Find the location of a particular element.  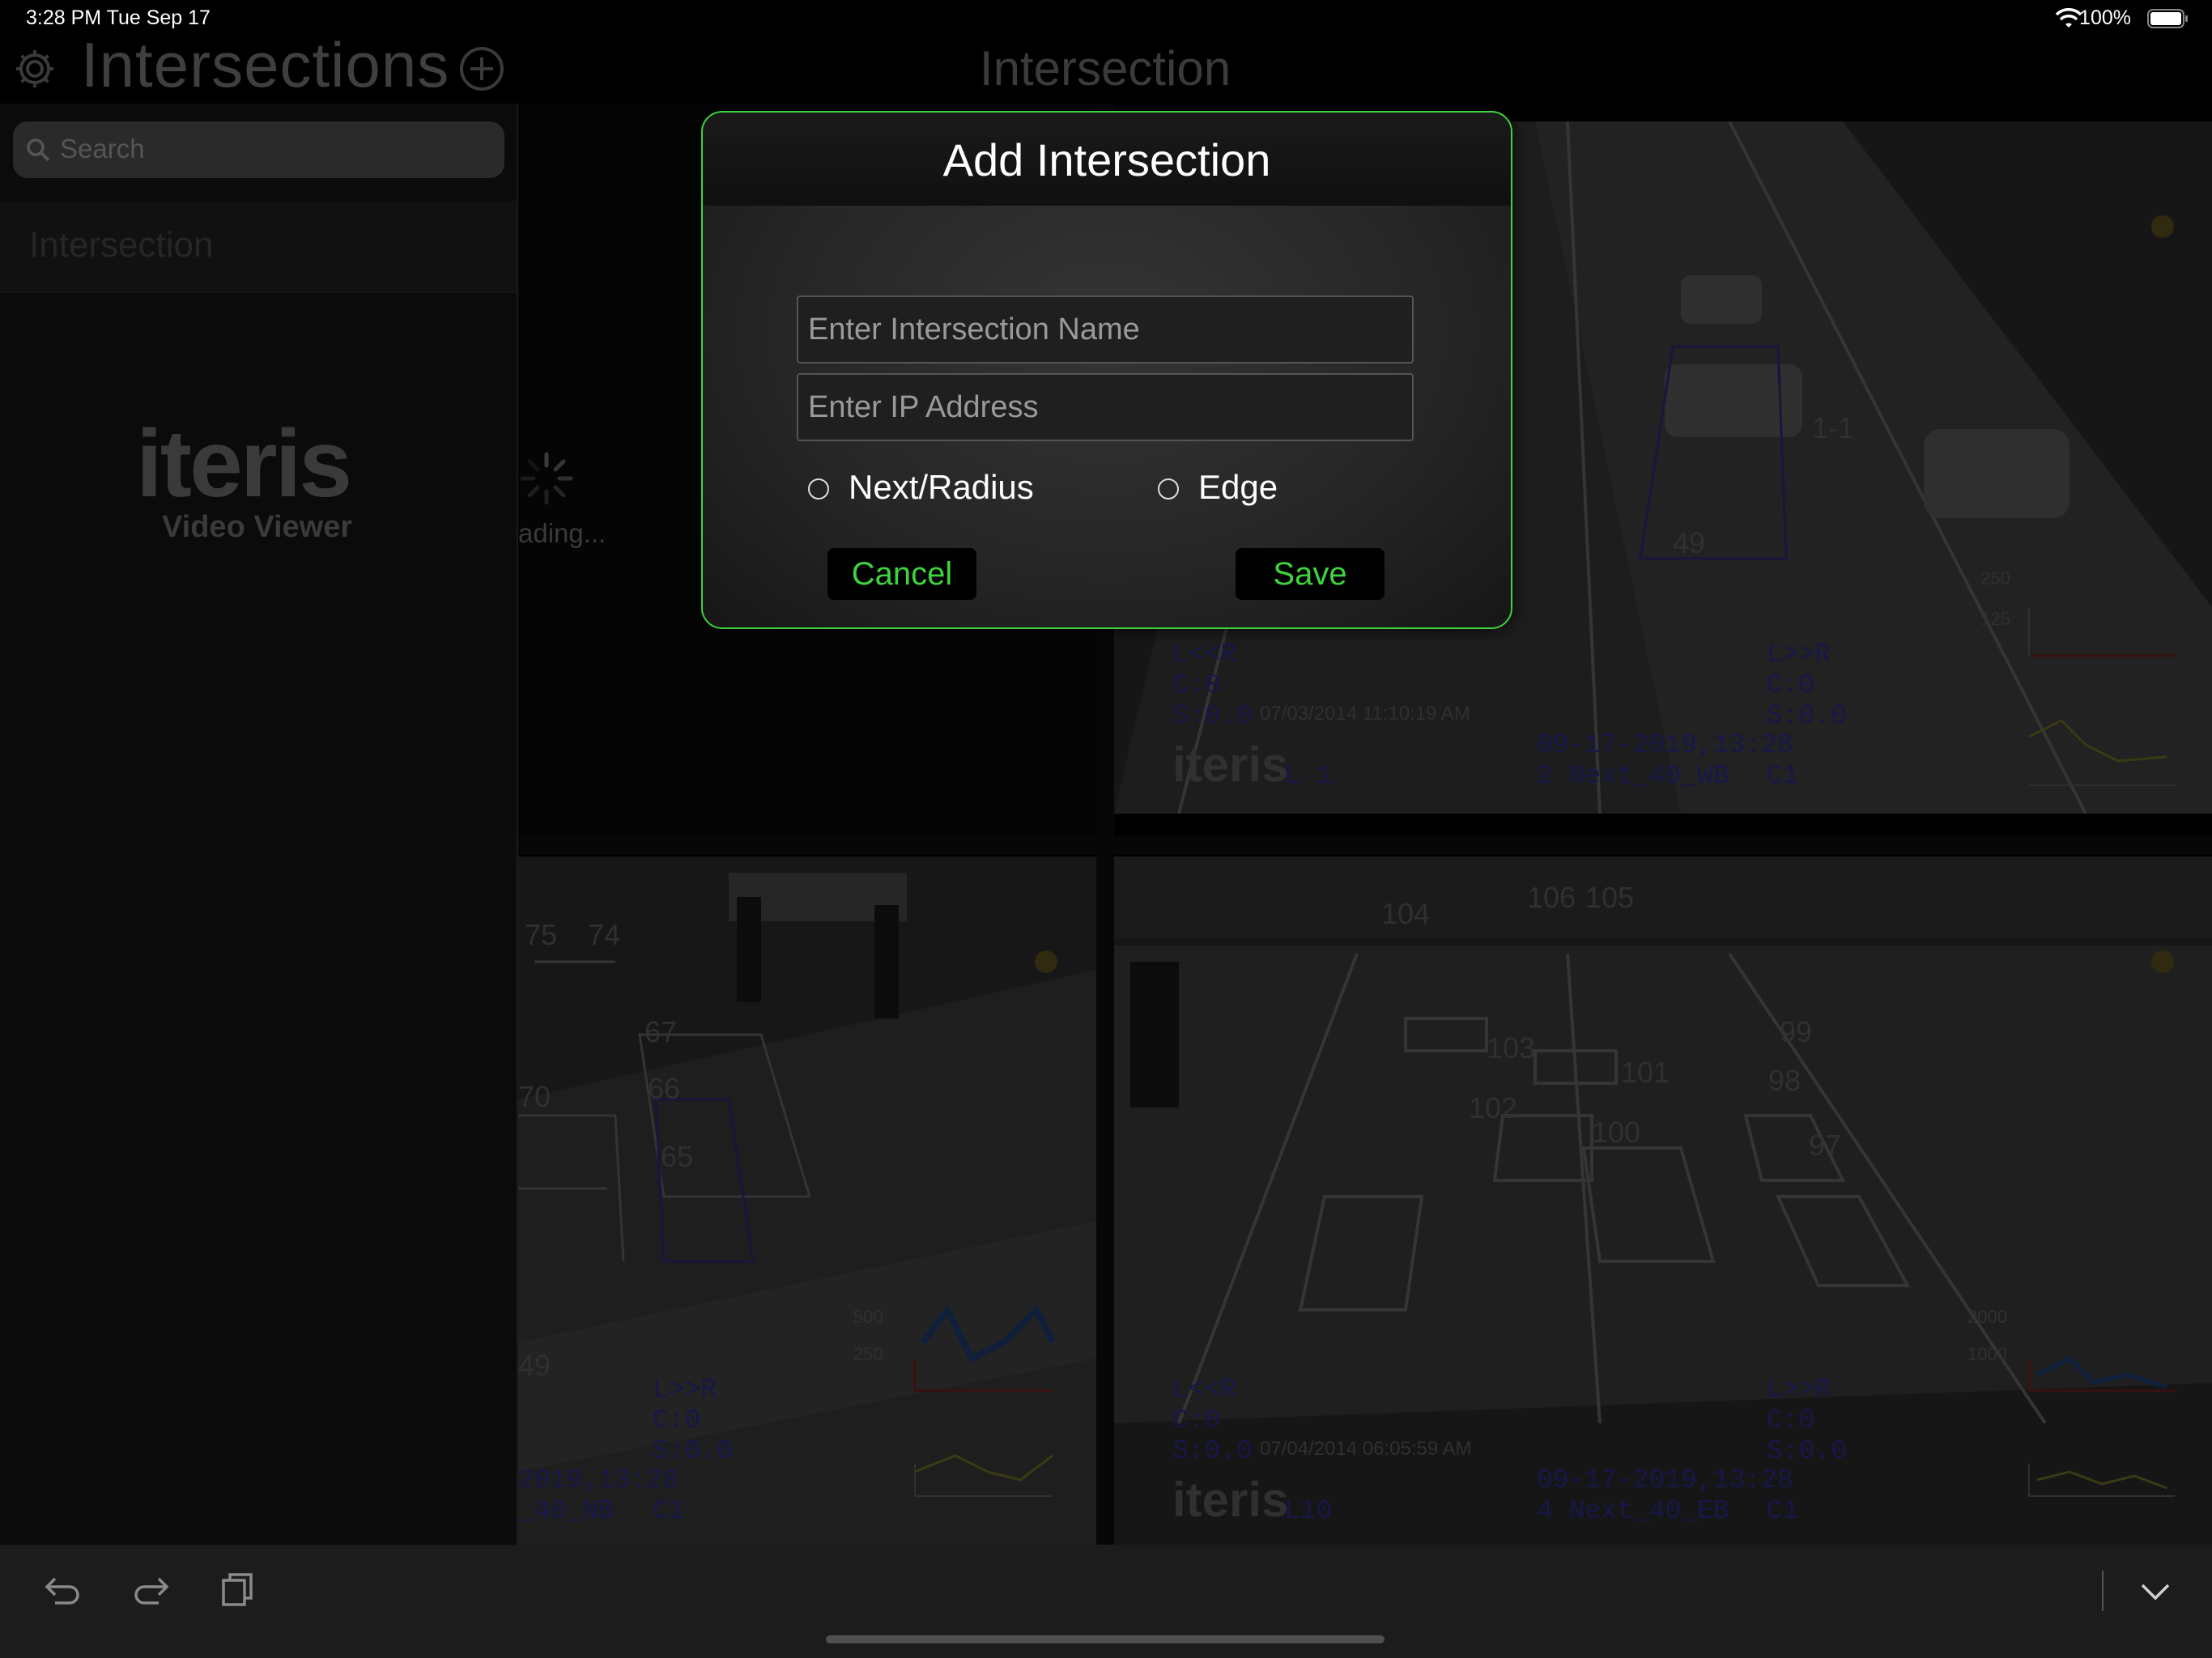

redo-icon is located at coordinates (151, 1590).